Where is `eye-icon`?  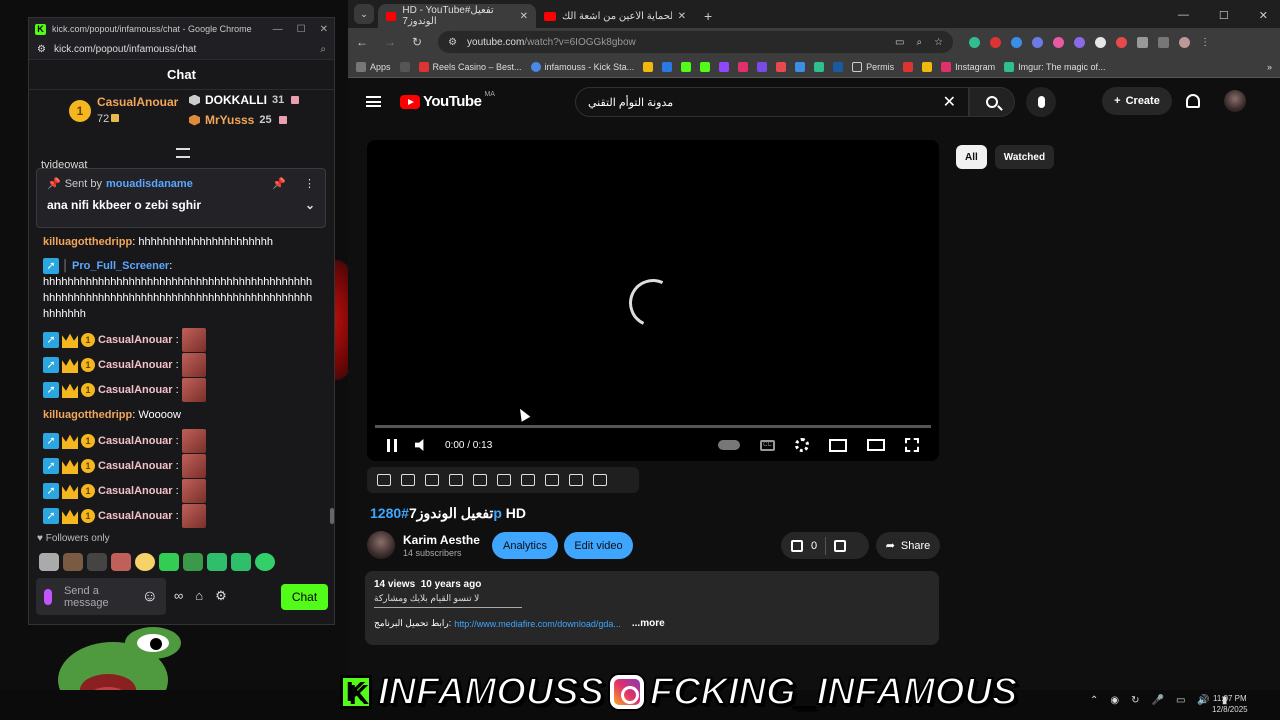 eye-icon is located at coordinates (432, 480).